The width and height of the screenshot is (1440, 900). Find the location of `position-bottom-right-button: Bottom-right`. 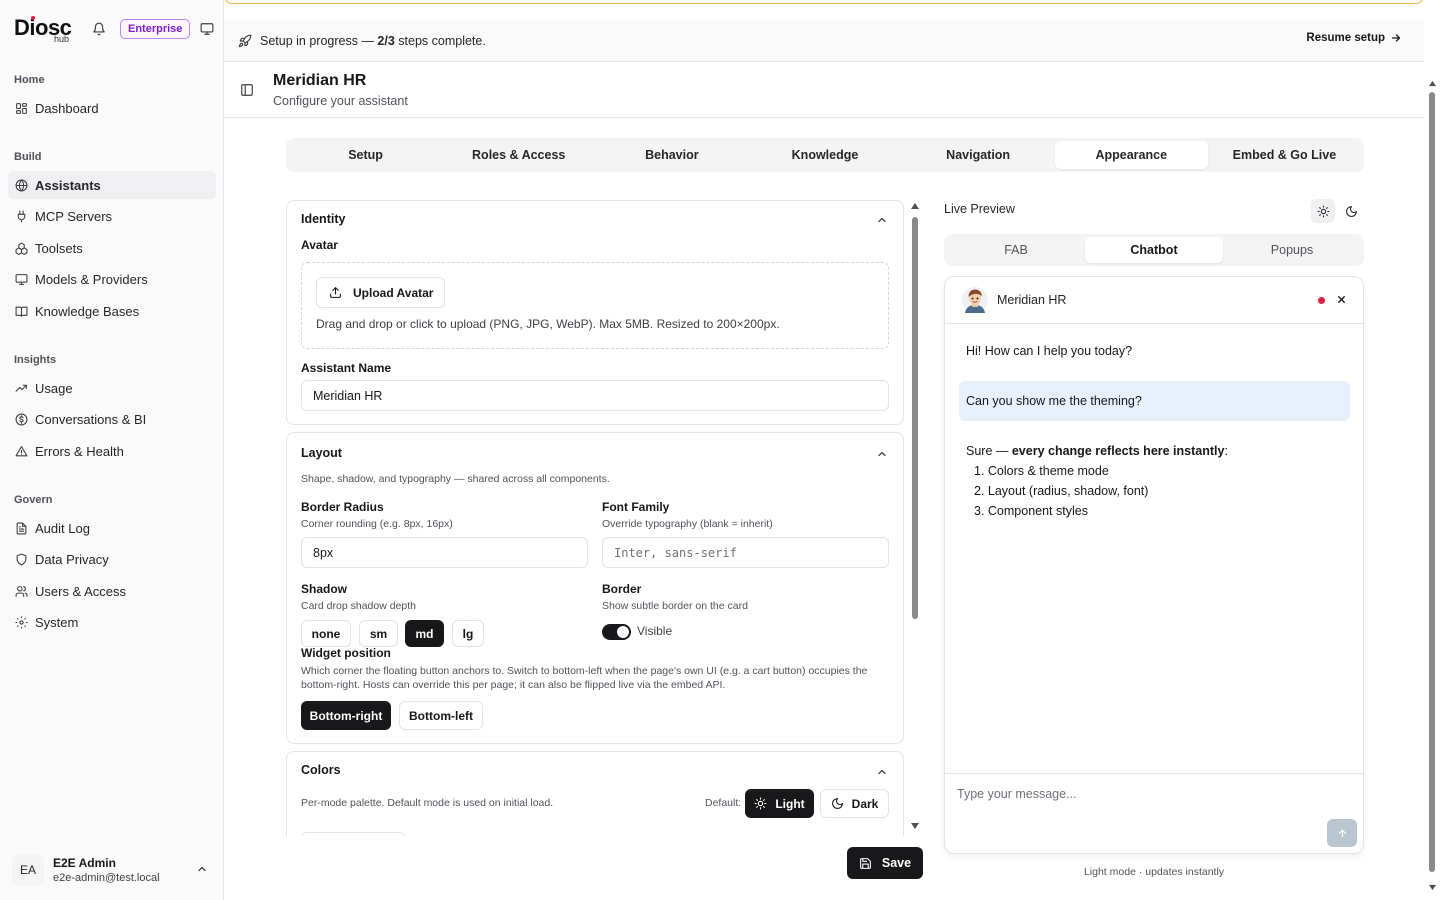

position-bottom-right-button: Bottom-right is located at coordinates (346, 715).